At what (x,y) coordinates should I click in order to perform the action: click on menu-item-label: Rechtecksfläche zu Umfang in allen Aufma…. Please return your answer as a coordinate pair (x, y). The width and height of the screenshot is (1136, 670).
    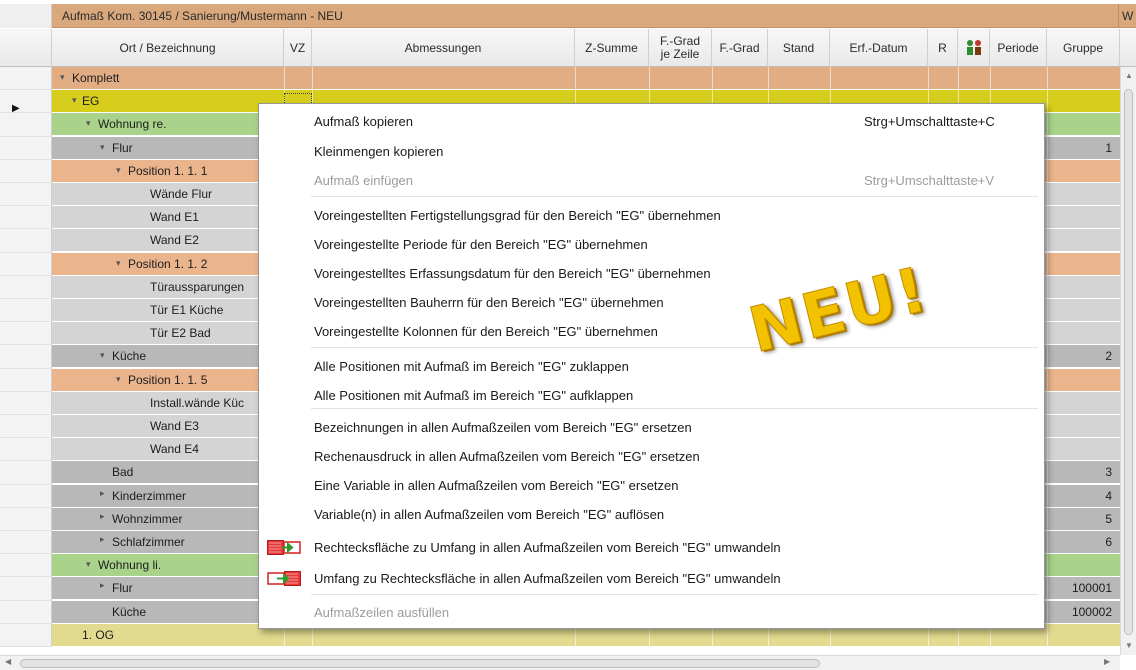
    Looking at the image, I should click on (547, 547).